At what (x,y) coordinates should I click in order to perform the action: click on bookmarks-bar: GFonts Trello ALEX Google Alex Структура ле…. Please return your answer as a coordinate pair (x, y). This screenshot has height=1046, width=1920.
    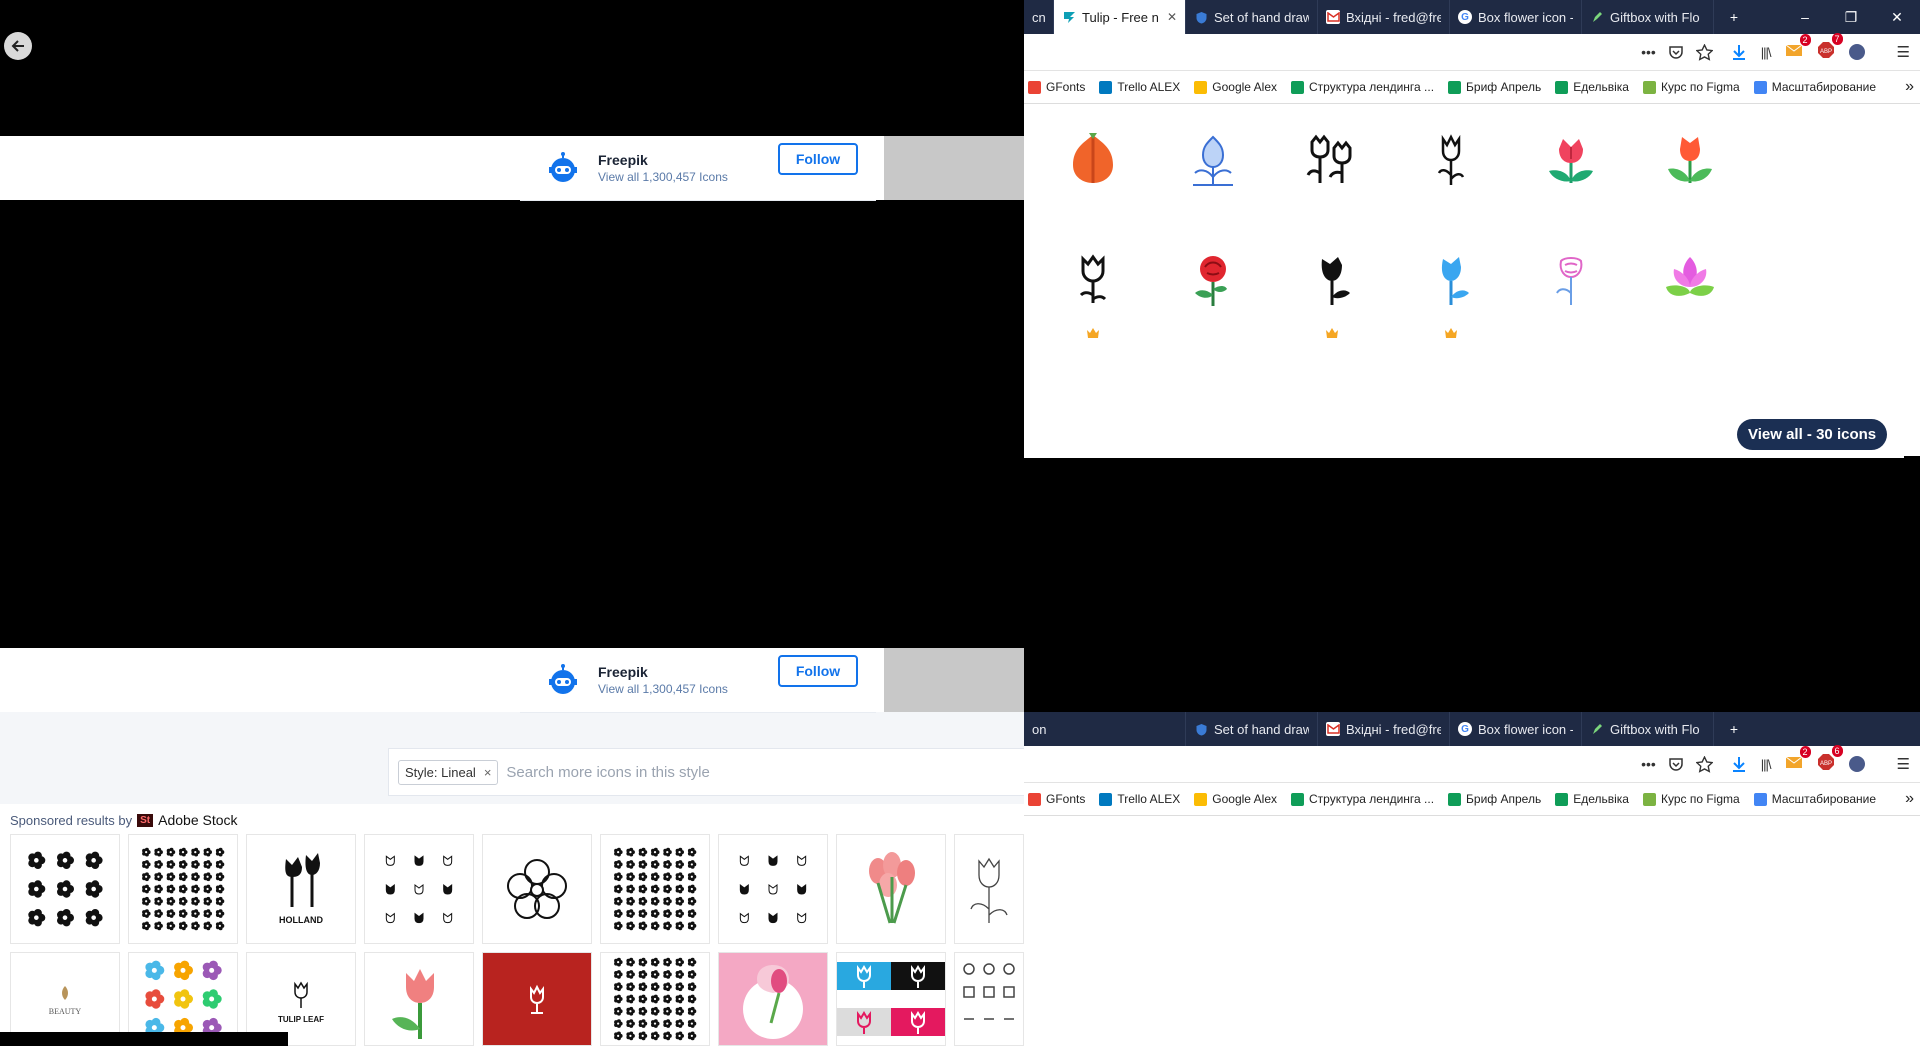
    Looking at the image, I should click on (1472, 799).